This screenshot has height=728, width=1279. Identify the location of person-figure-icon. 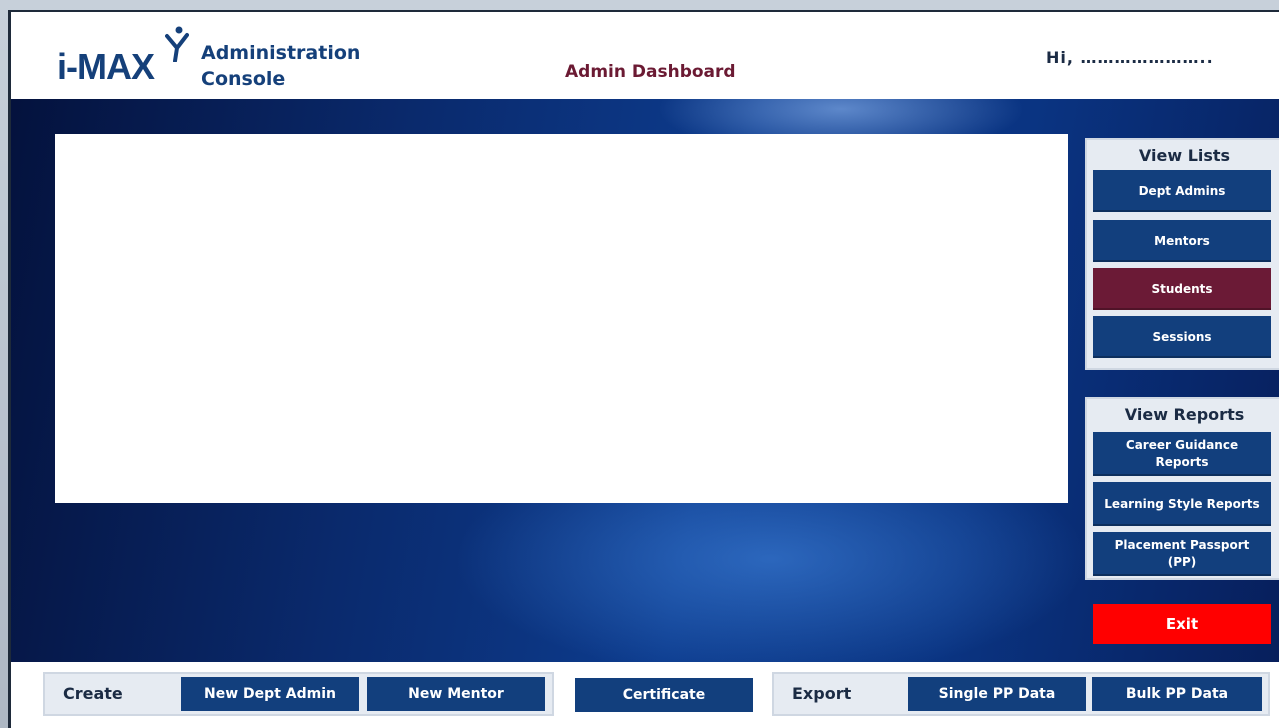
(177, 44).